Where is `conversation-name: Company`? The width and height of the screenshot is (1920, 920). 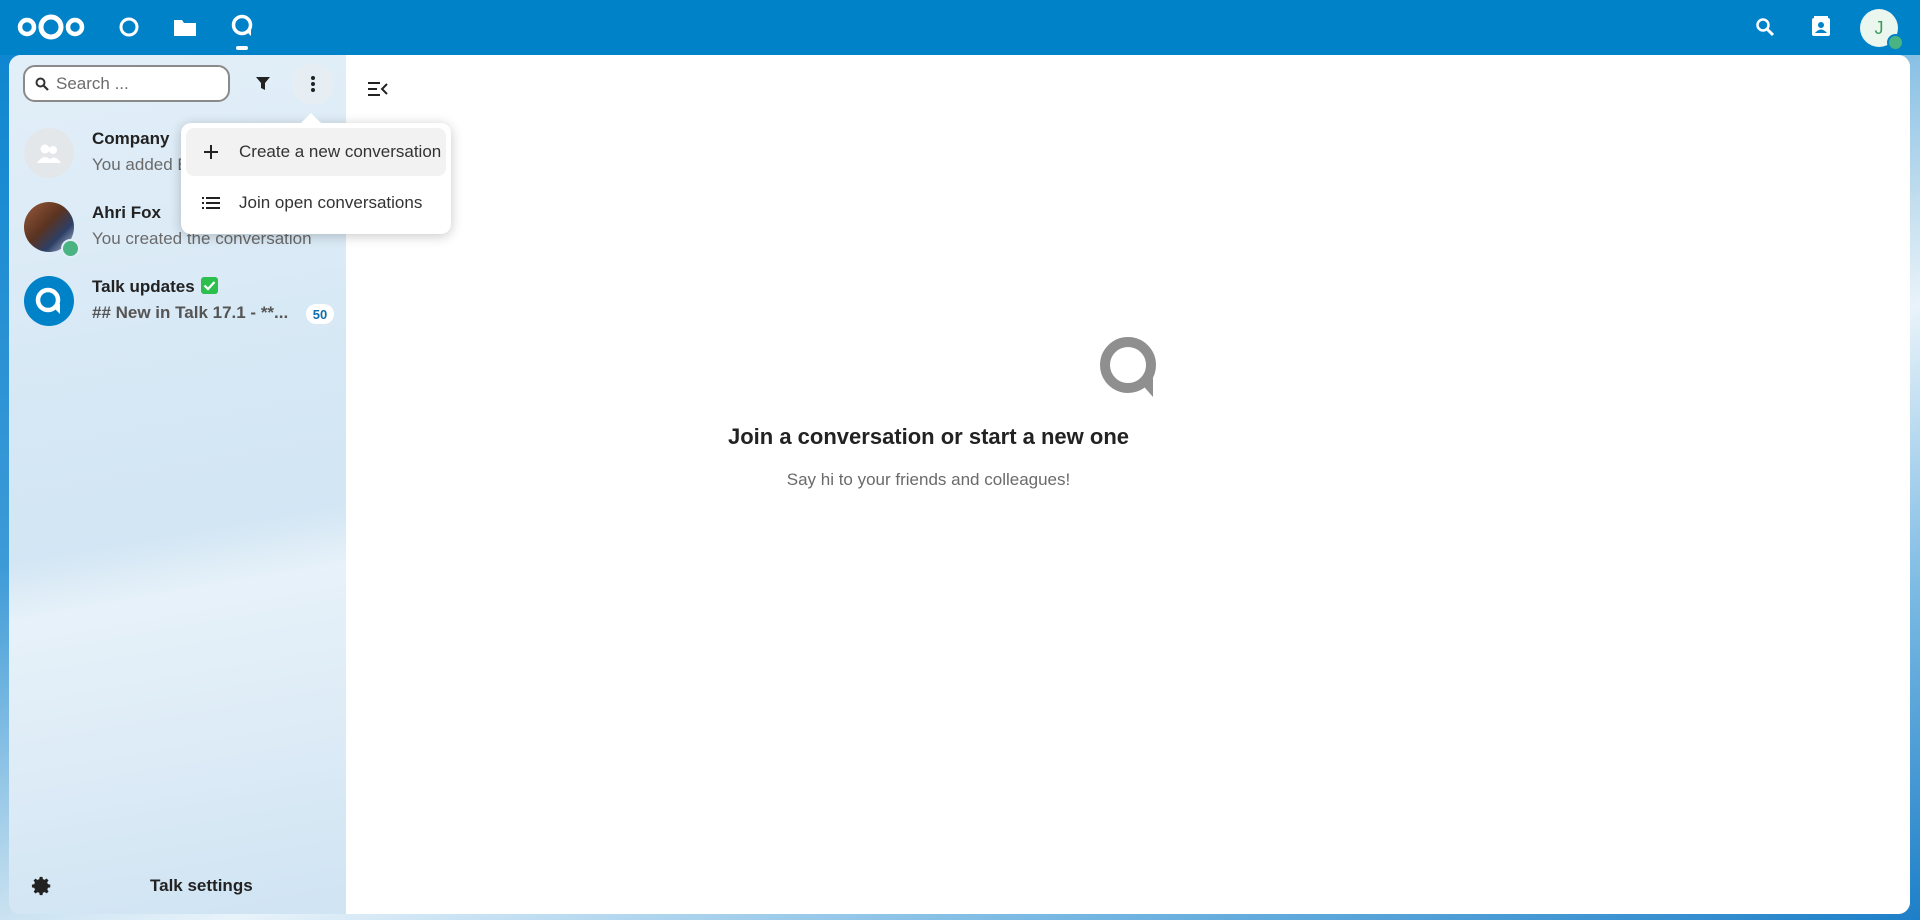
conversation-name: Company is located at coordinates (131, 138).